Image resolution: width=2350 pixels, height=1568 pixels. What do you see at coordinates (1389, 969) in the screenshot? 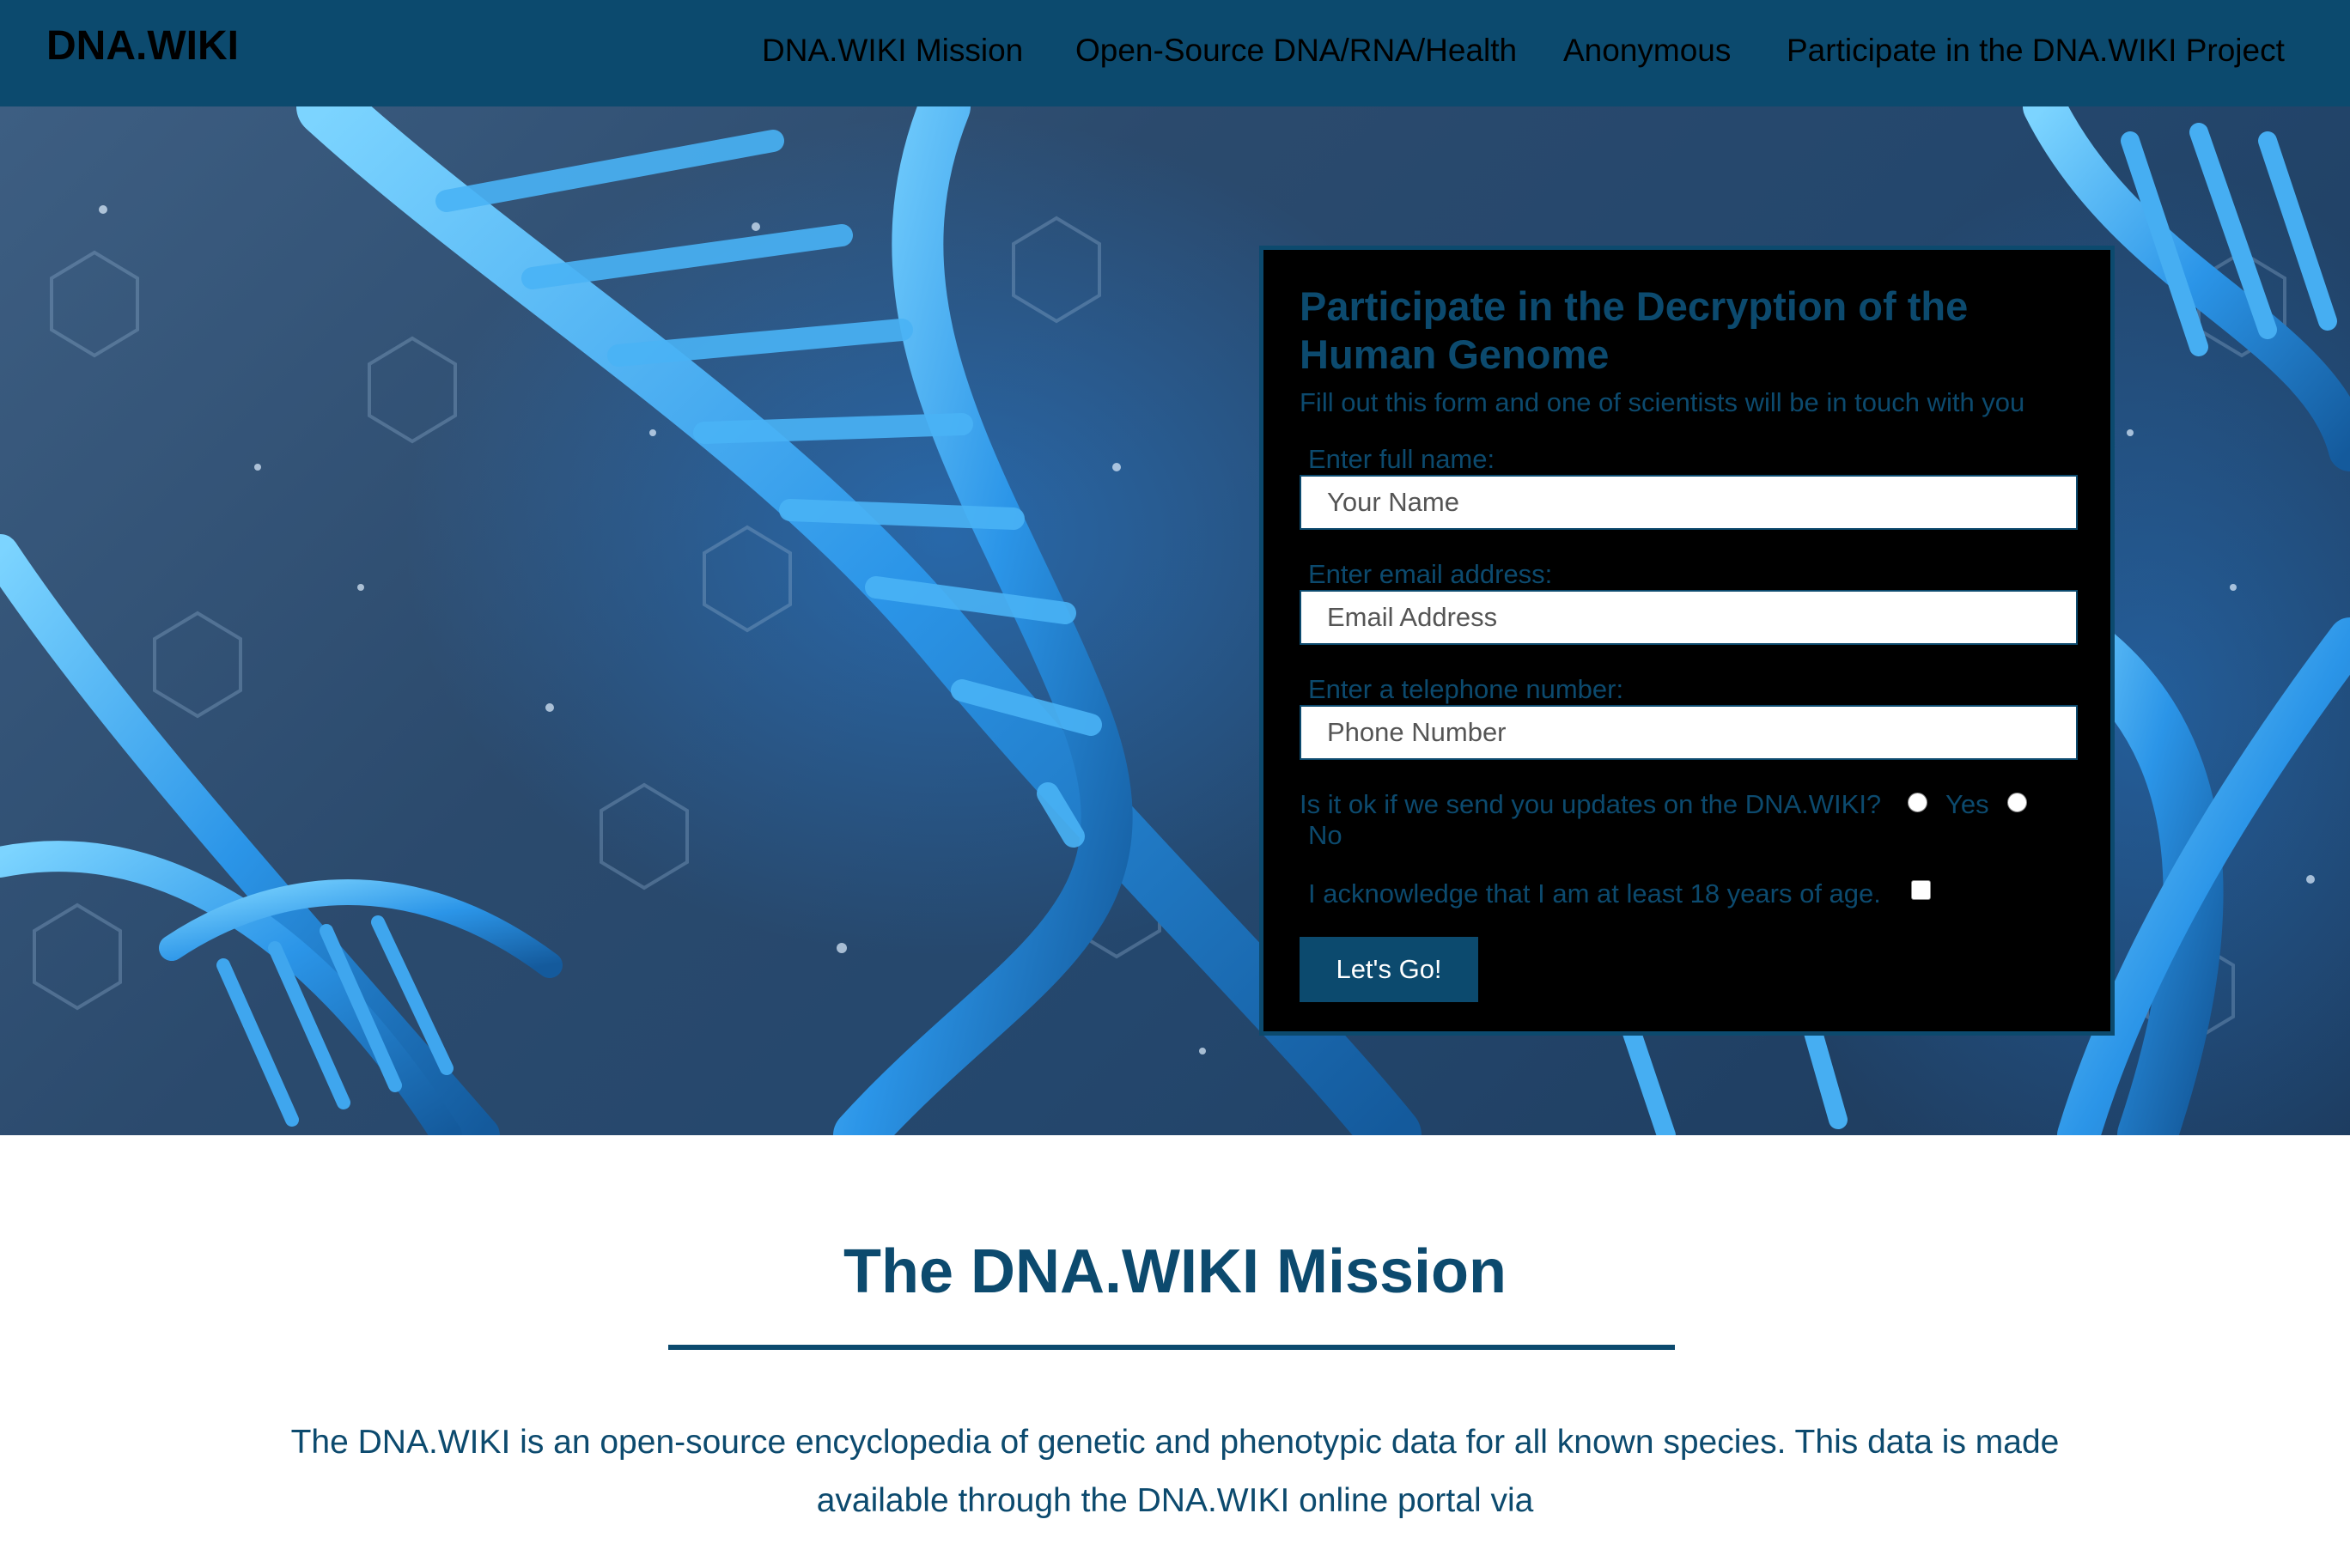
I see `submit-button: Let's Go!` at bounding box center [1389, 969].